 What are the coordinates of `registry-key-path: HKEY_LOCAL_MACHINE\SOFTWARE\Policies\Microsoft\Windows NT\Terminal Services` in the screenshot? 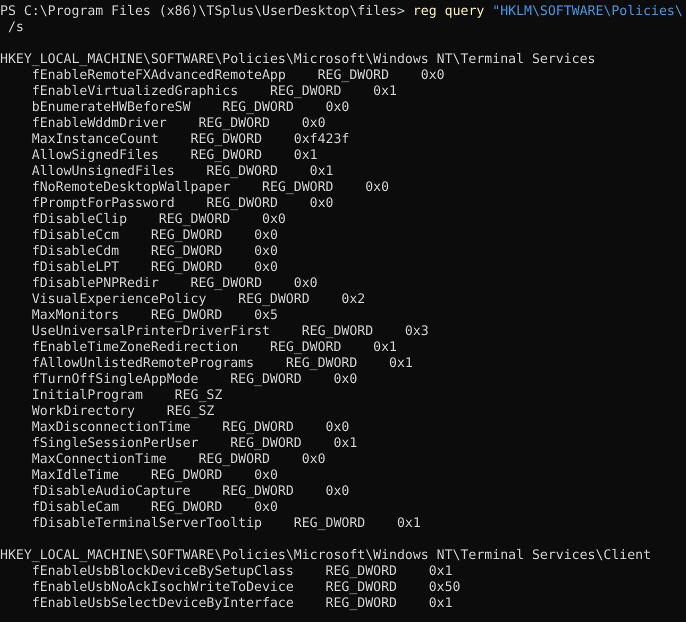 It's located at (298, 60).